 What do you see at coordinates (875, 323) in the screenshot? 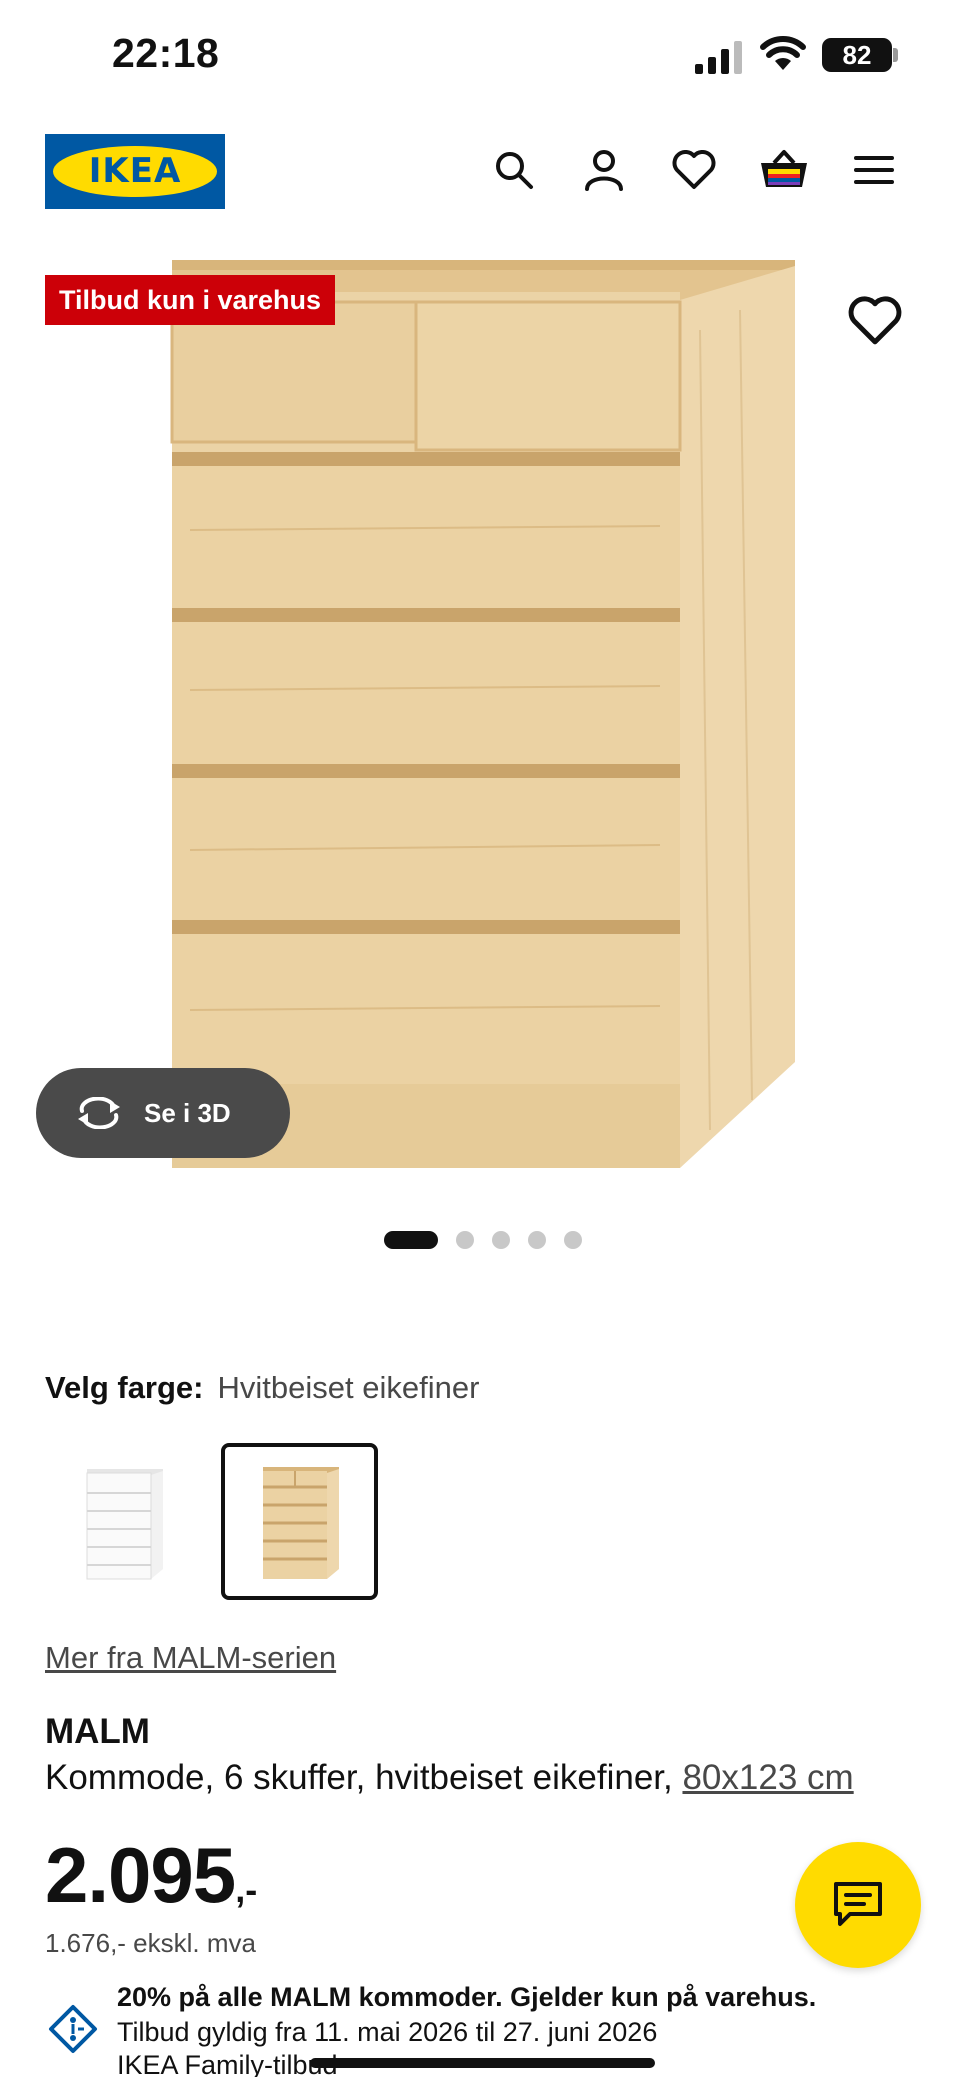
I see `add-to-favorites-icon` at bounding box center [875, 323].